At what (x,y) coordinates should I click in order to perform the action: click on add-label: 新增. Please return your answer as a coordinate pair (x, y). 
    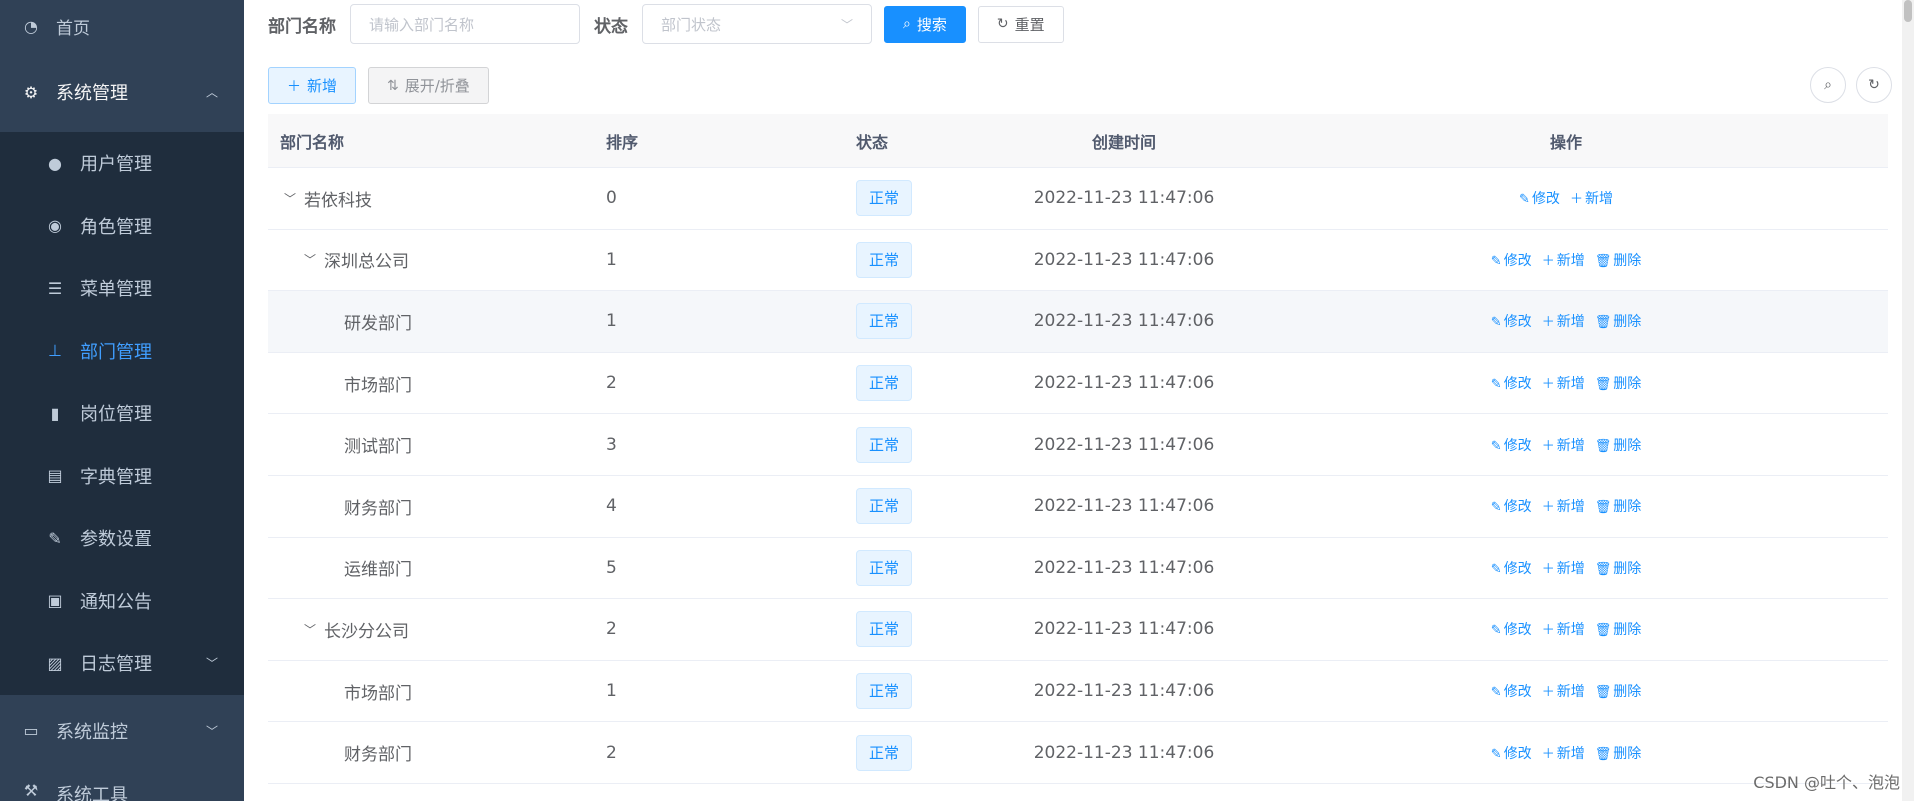
    Looking at the image, I should click on (1570, 753).